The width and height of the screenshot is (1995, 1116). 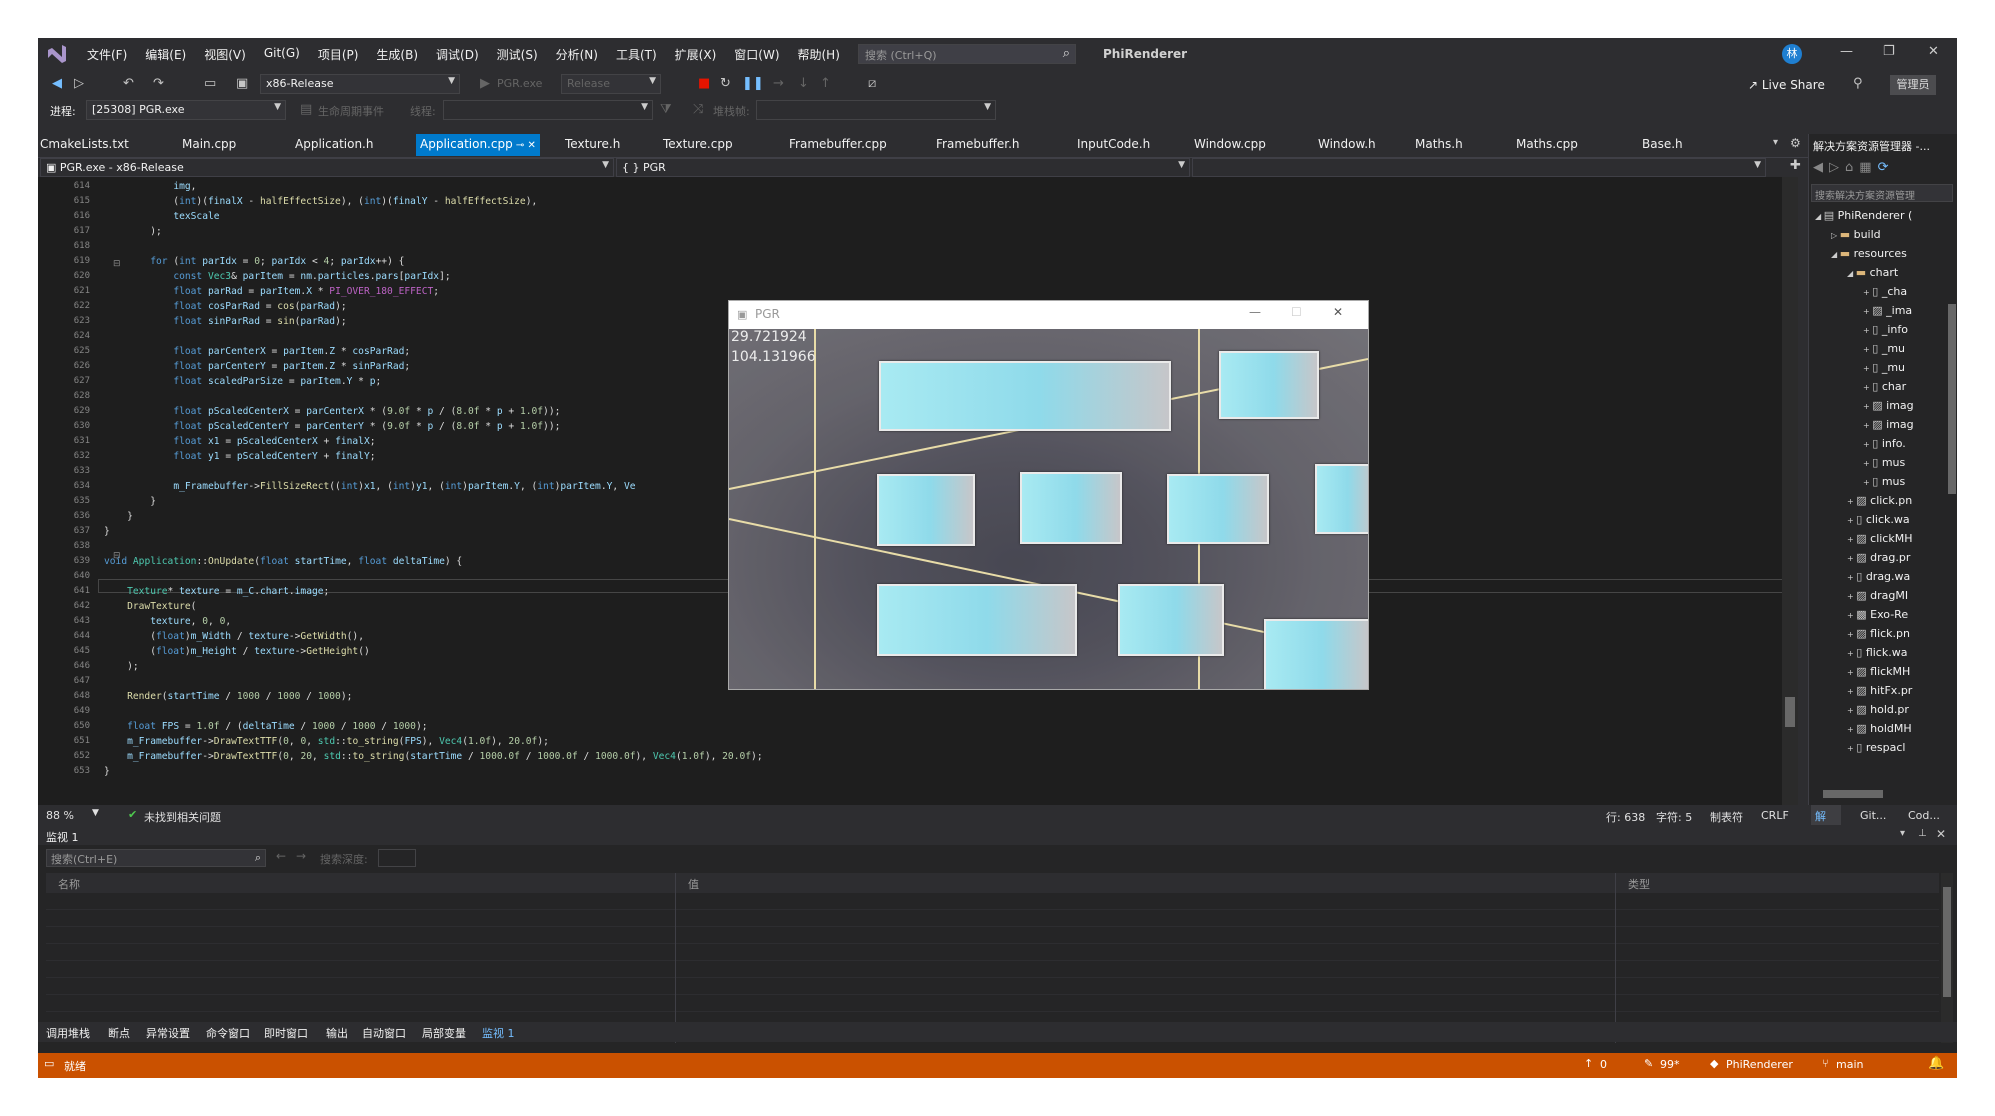 I want to click on bottom-tab: 调用堆栈, so click(x=68, y=1033).